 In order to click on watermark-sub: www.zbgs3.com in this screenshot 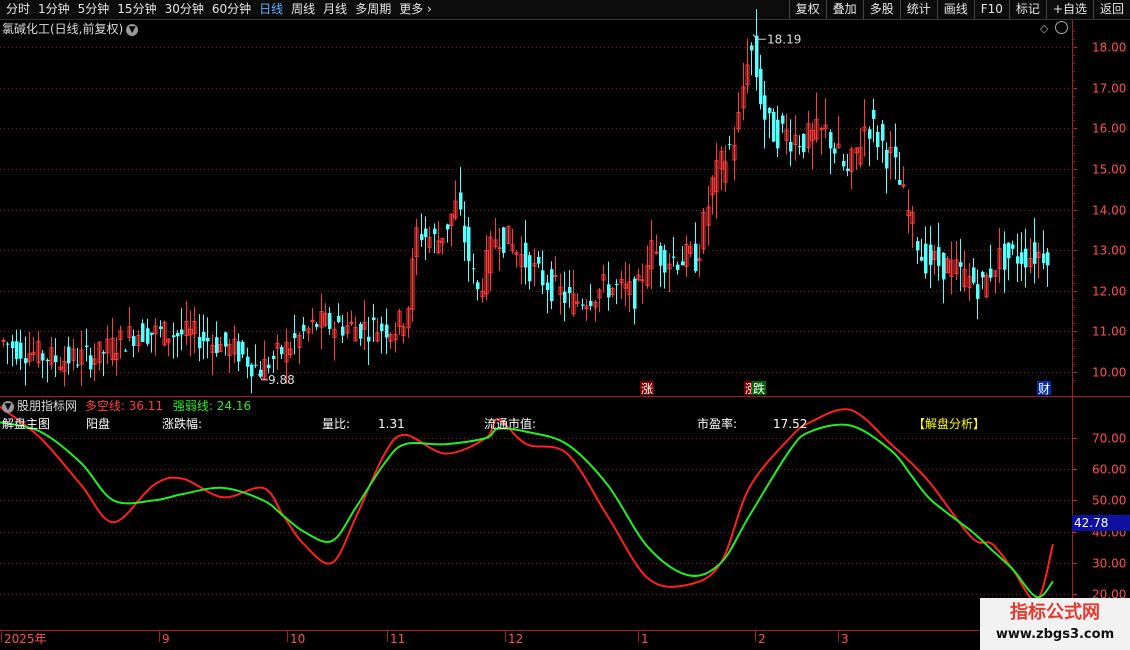, I will do `click(1055, 634)`.